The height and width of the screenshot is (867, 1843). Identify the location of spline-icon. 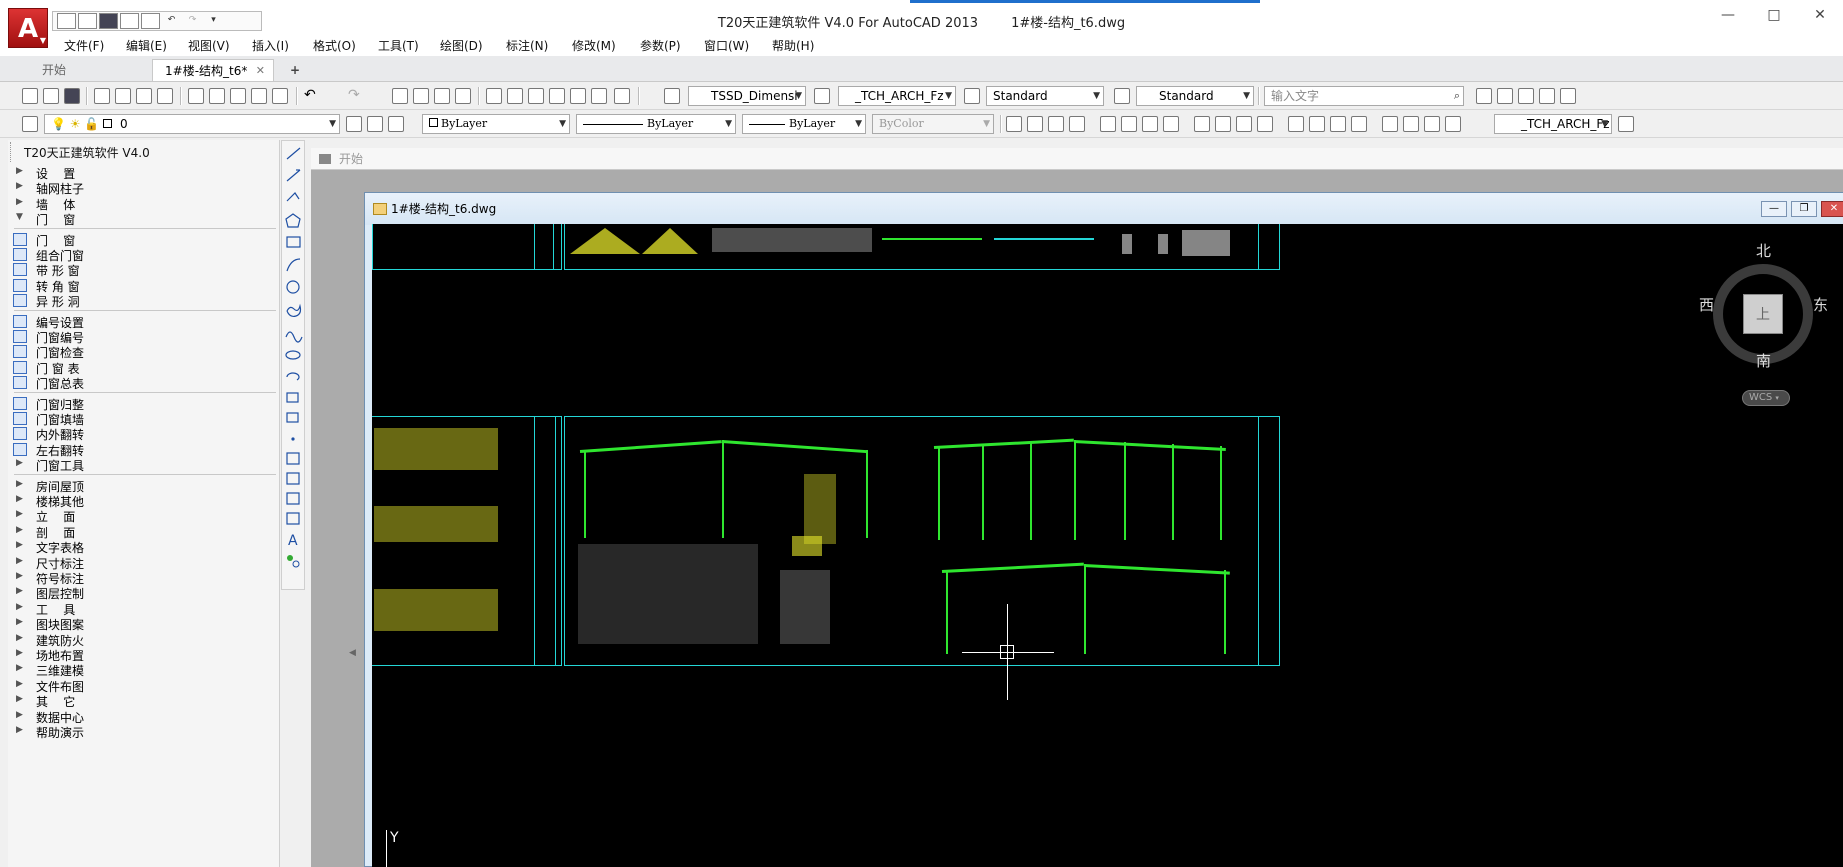
(294, 337).